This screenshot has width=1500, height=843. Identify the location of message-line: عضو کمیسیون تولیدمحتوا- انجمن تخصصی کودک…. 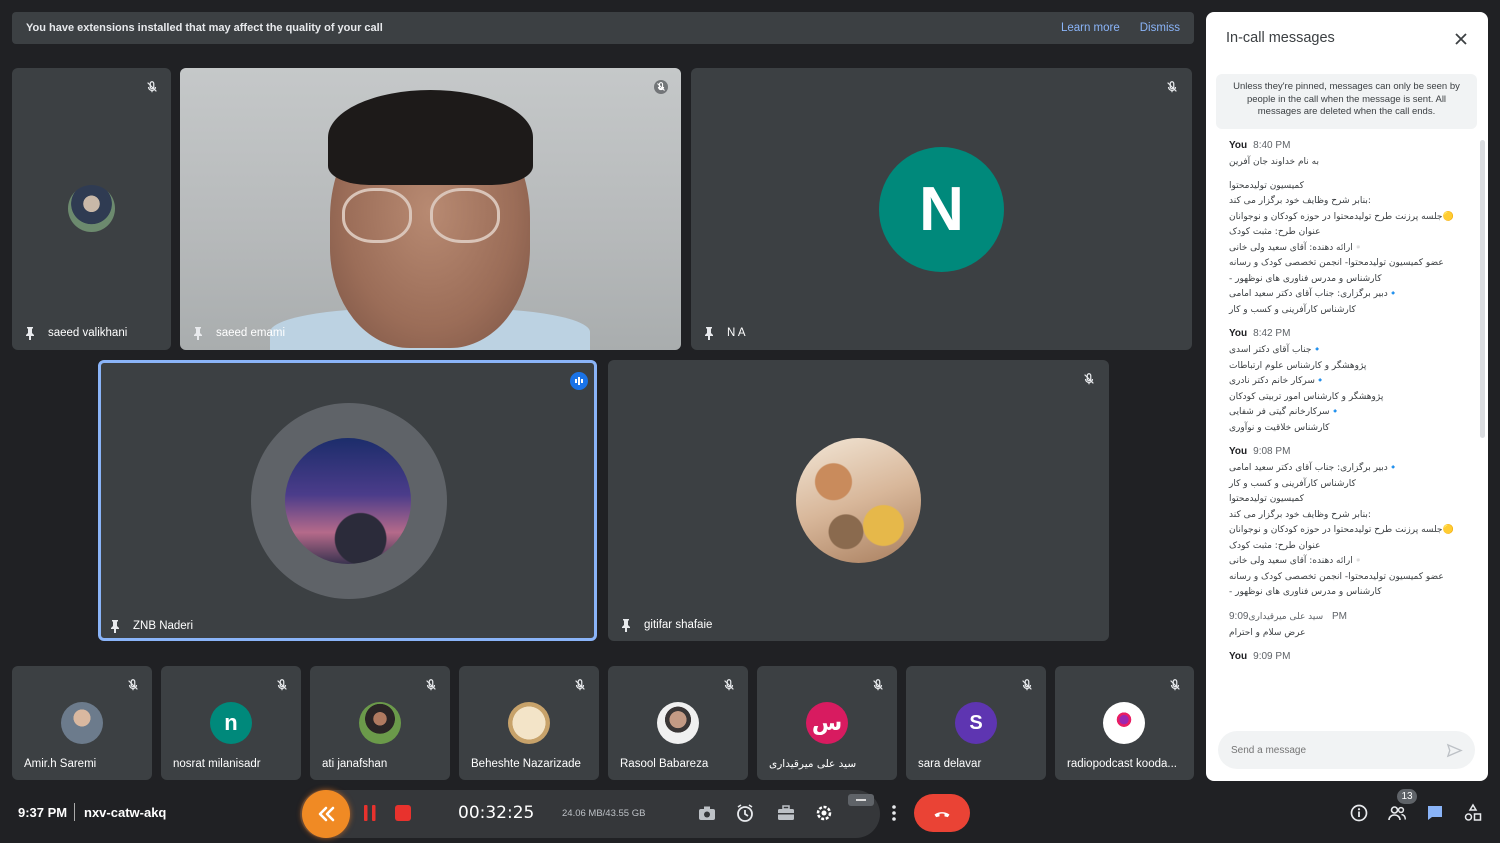
(1336, 576).